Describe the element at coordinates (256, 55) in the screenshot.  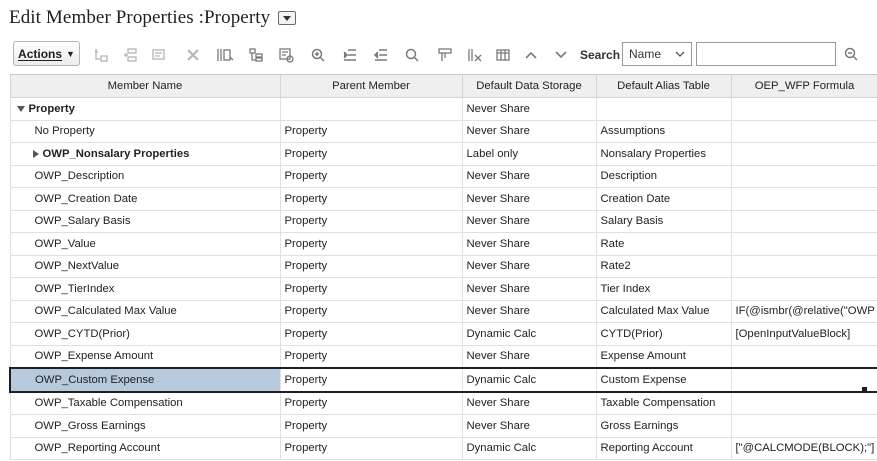
I see `expand-all-icon` at that location.